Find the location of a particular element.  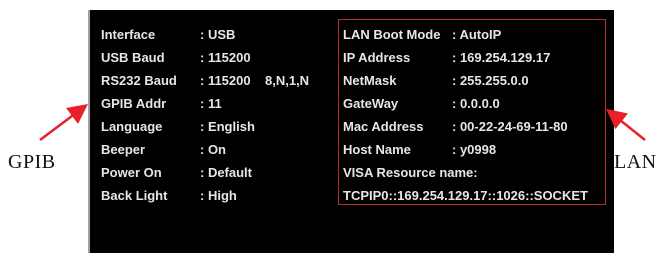

setting-label: USB Baud is located at coordinates (133, 57).